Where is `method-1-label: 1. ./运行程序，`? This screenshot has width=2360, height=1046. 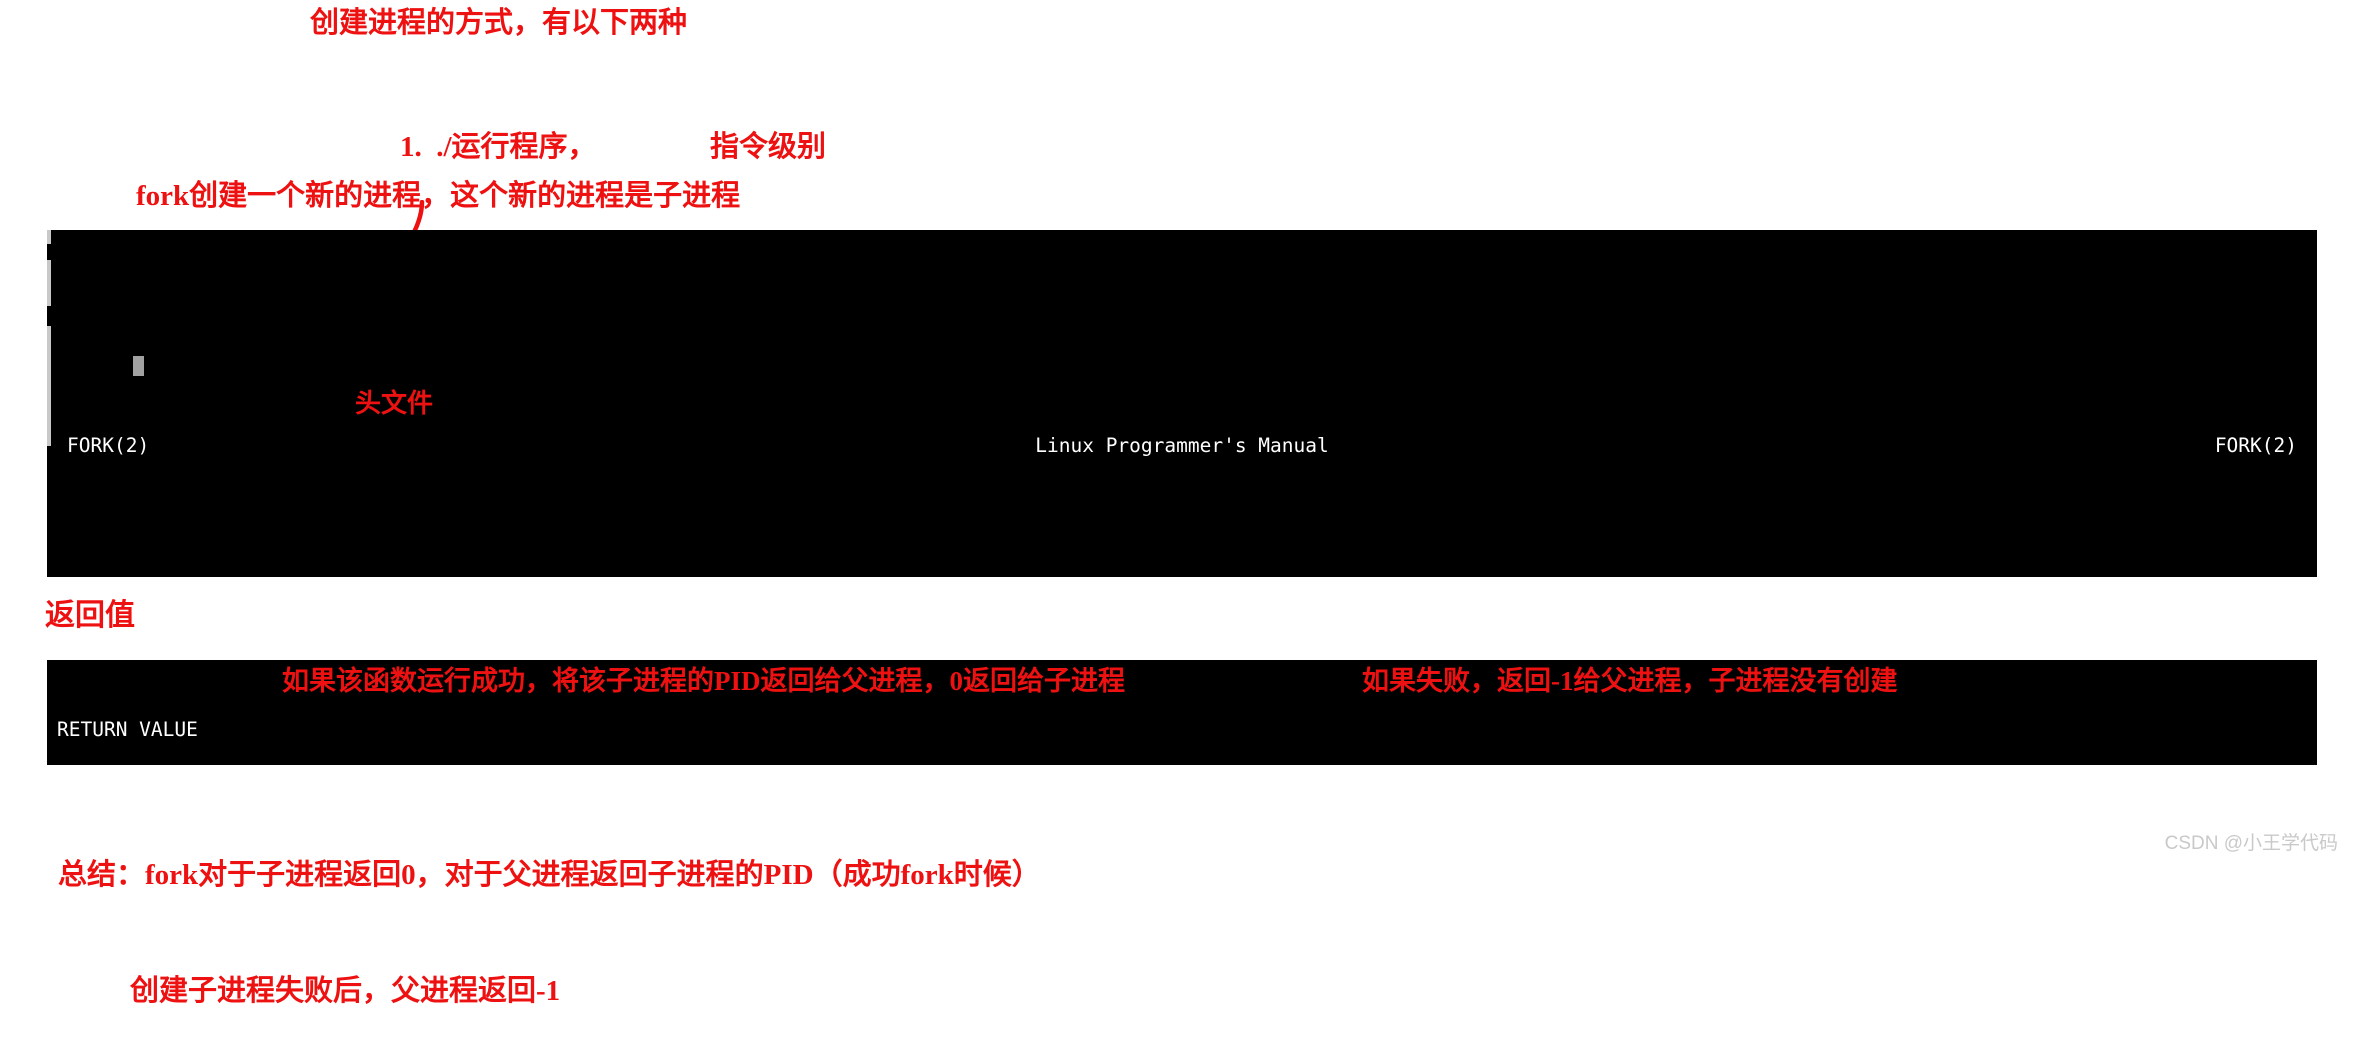 method-1-label: 1. ./运行程序， is located at coordinates (555, 147).